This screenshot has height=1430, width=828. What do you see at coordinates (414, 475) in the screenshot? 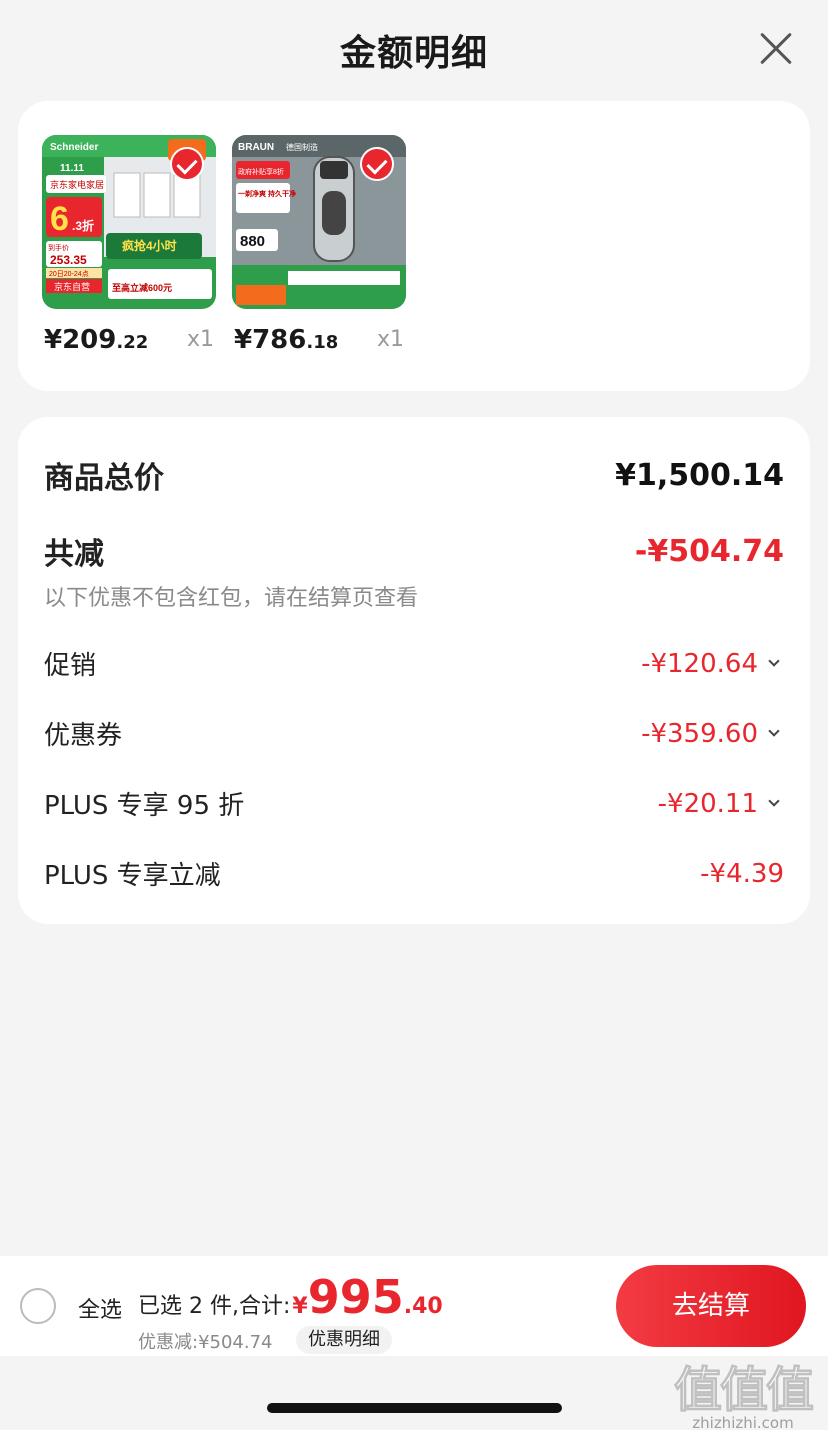
I see `total-price-row: 商品总价 ¥1,500.14` at bounding box center [414, 475].